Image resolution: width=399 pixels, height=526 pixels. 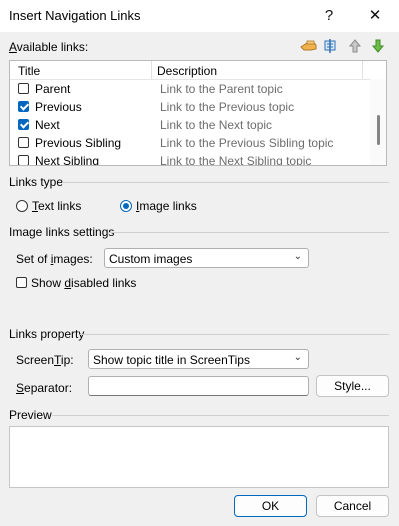 I want to click on links-property-heading: Links property, so click(x=47, y=334).